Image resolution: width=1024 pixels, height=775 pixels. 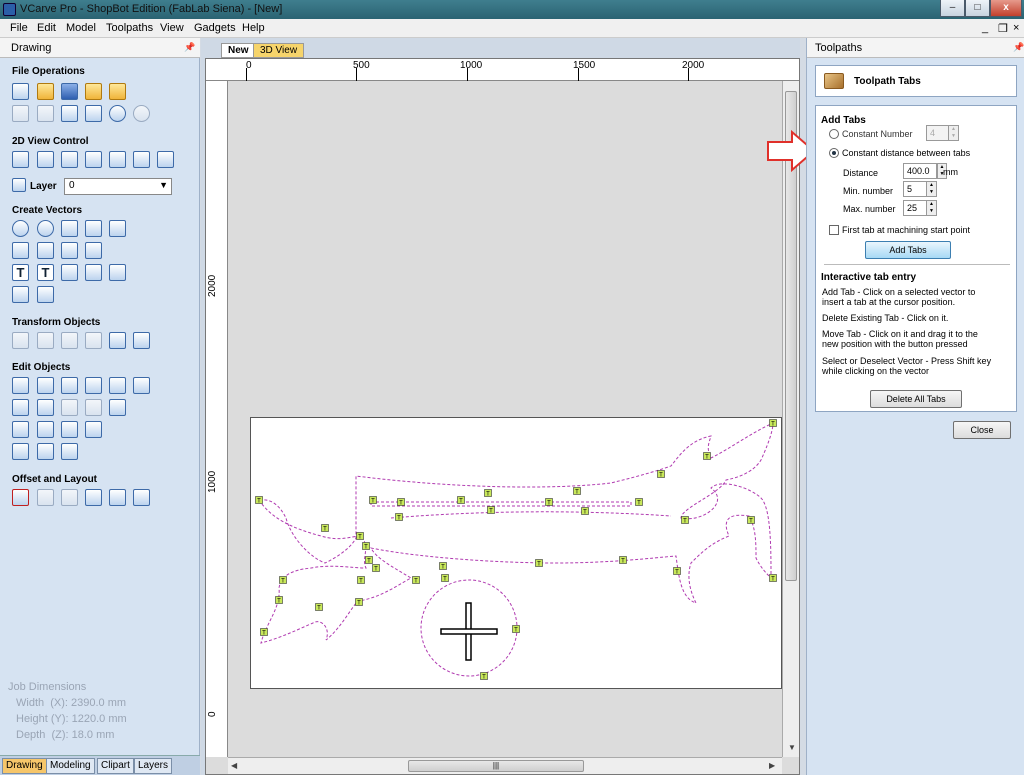 What do you see at coordinates (69, 385) in the screenshot?
I see `interactive-select-icon` at bounding box center [69, 385].